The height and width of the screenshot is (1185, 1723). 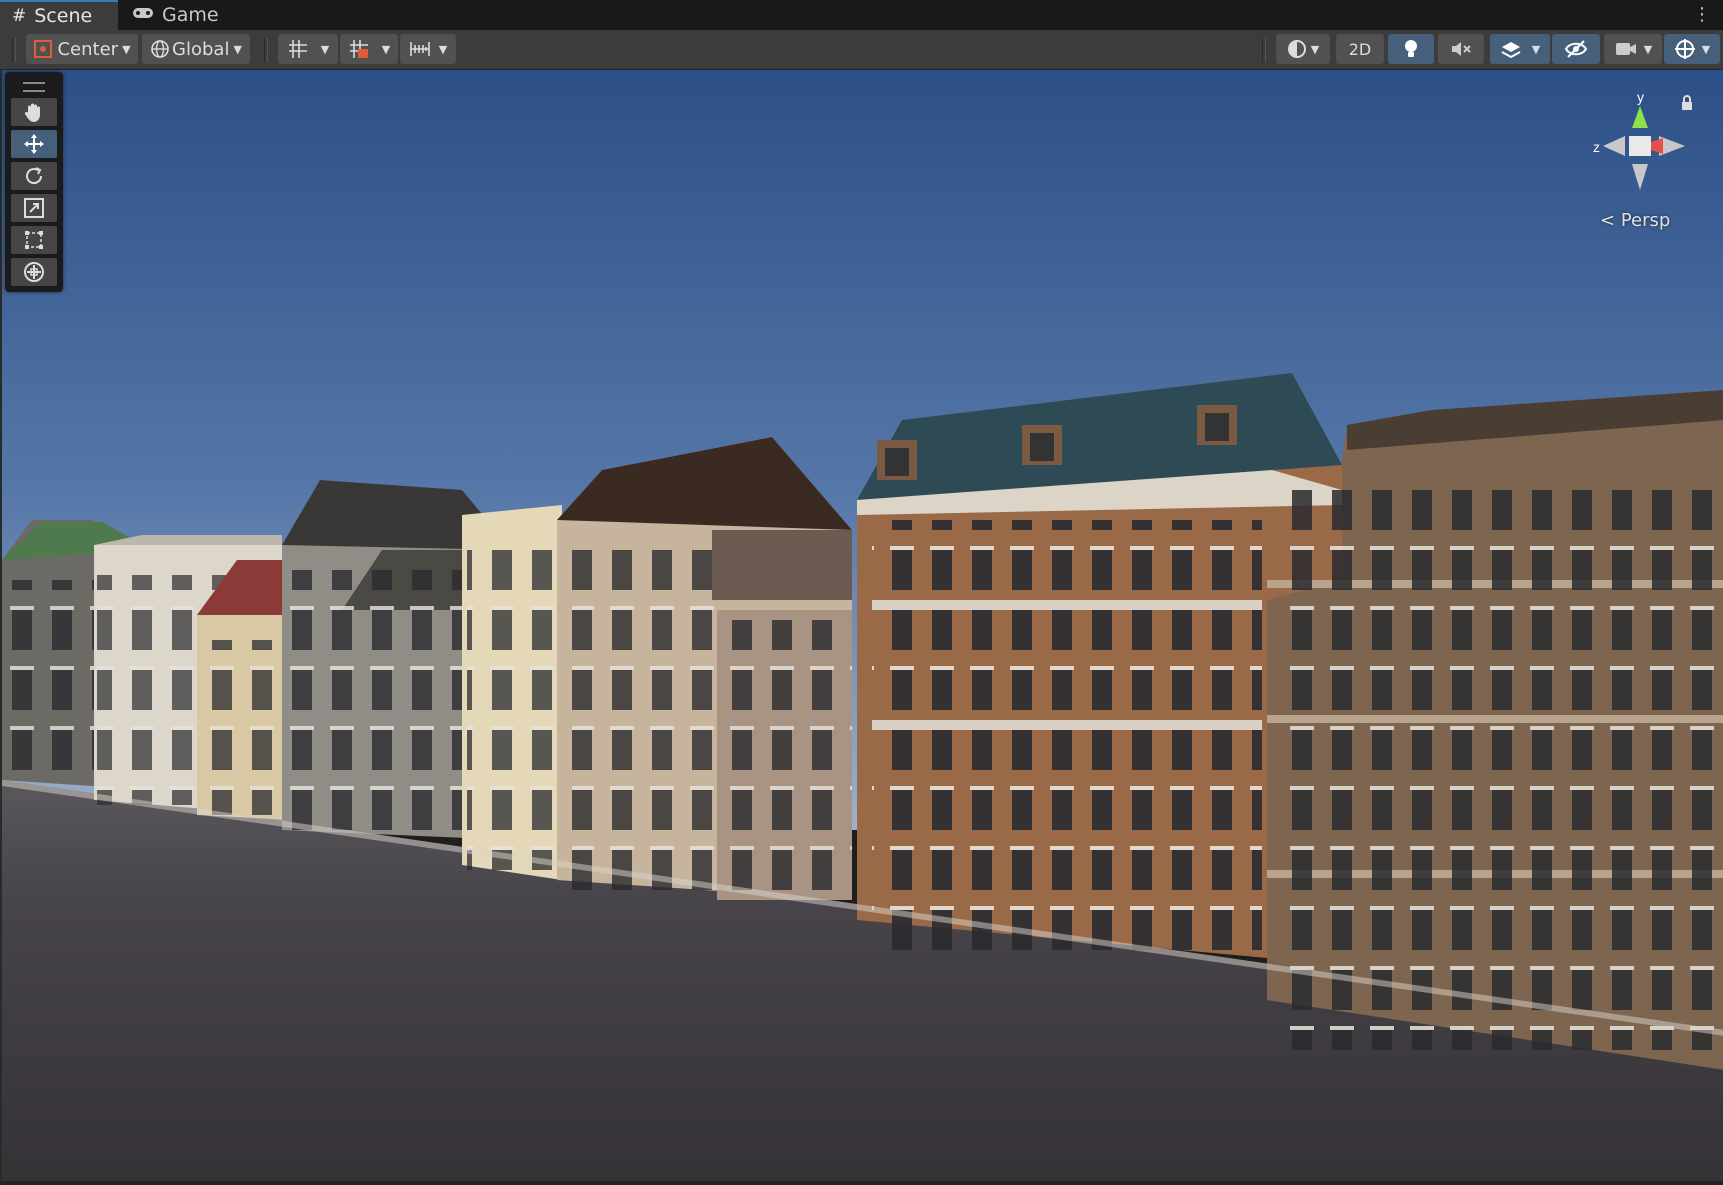 I want to click on tools-overlay, so click(x=34, y=182).